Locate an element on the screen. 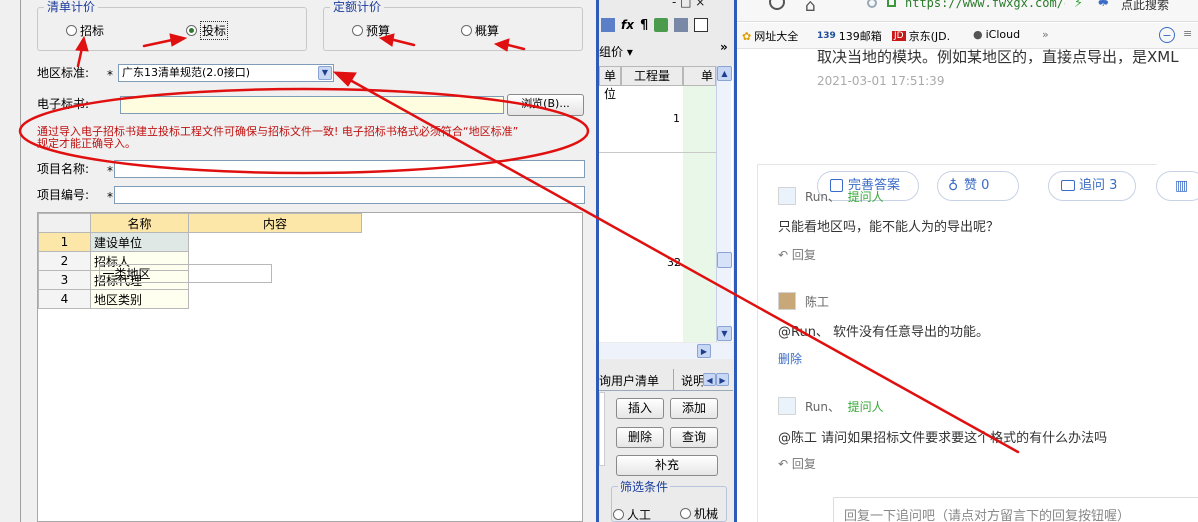 Image resolution: width=1198 pixels, height=522 pixels. click-search-link: 点此搜索 is located at coordinates (1145, 6).